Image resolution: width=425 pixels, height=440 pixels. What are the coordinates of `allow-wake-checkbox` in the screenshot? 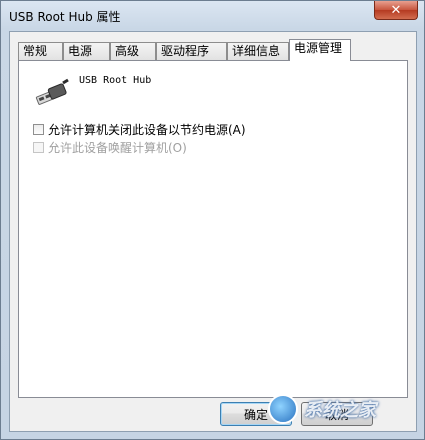 It's located at (38, 147).